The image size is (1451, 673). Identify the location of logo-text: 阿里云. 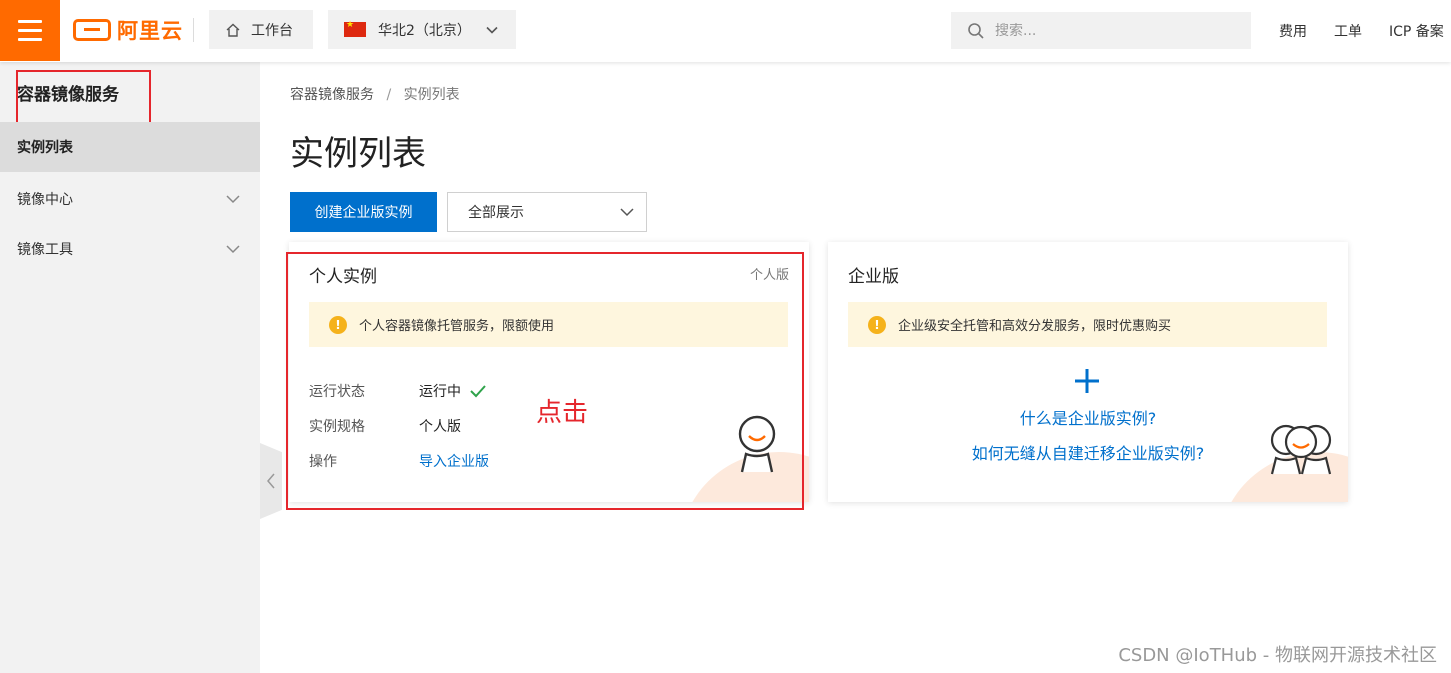
(150, 31).